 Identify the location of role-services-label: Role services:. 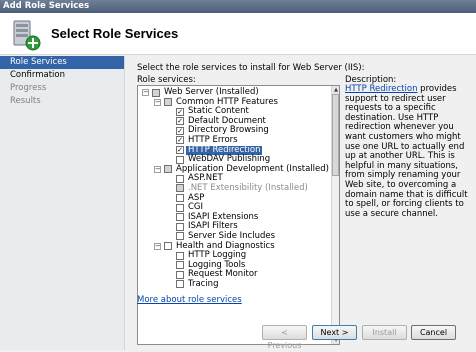
(166, 80).